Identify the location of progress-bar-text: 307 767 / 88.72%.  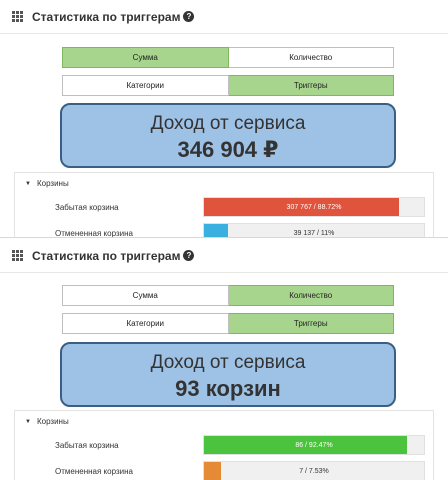
(314, 207).